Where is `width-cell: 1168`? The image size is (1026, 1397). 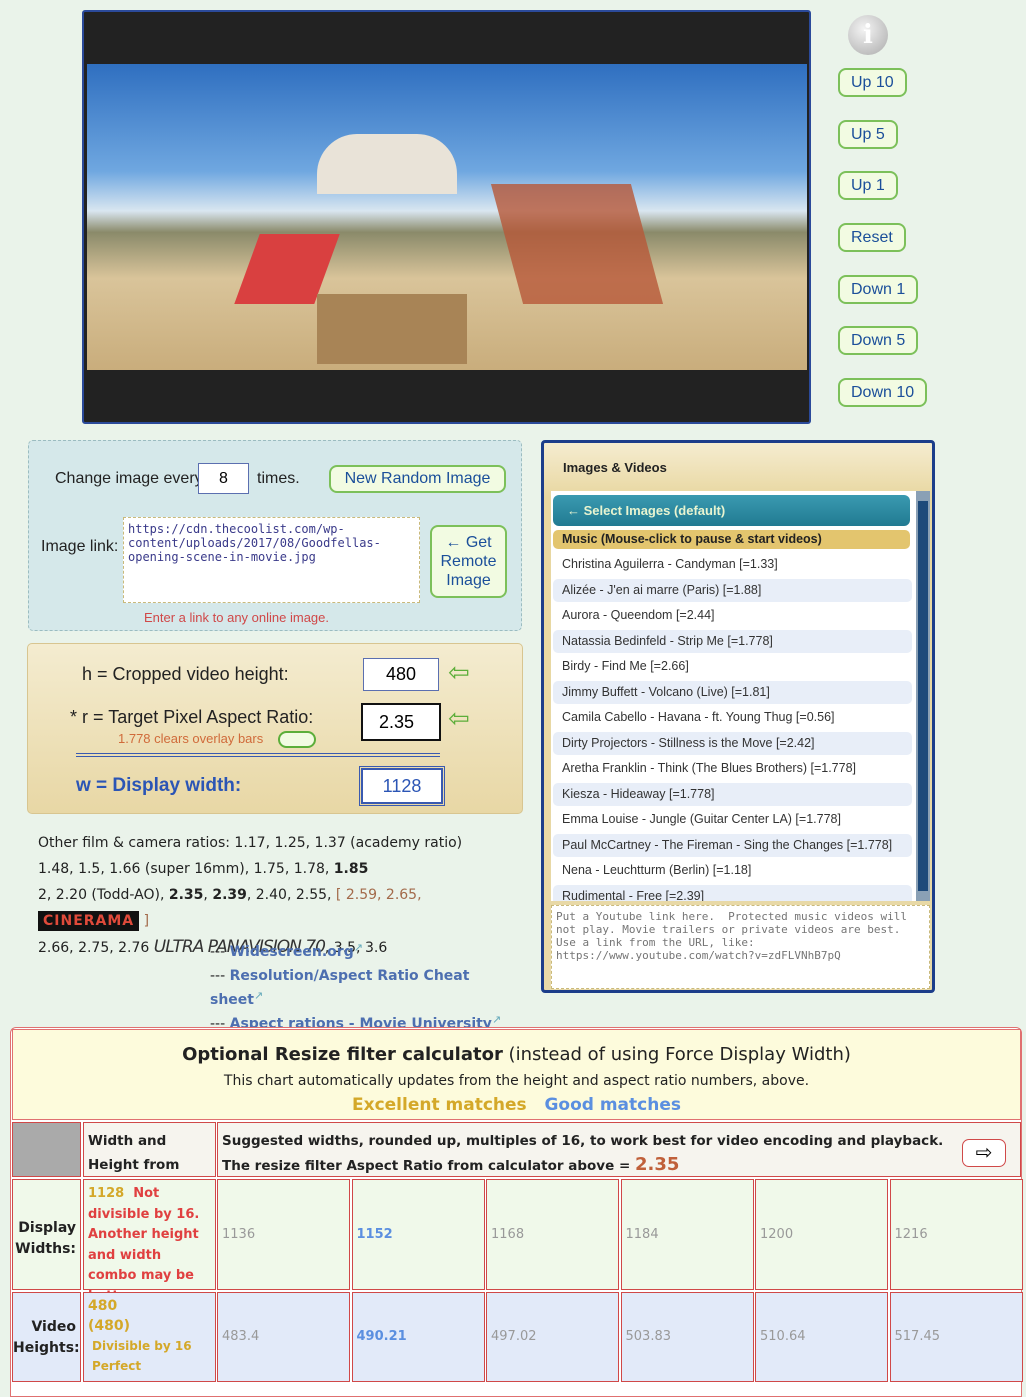
width-cell: 1168 is located at coordinates (552, 1234).